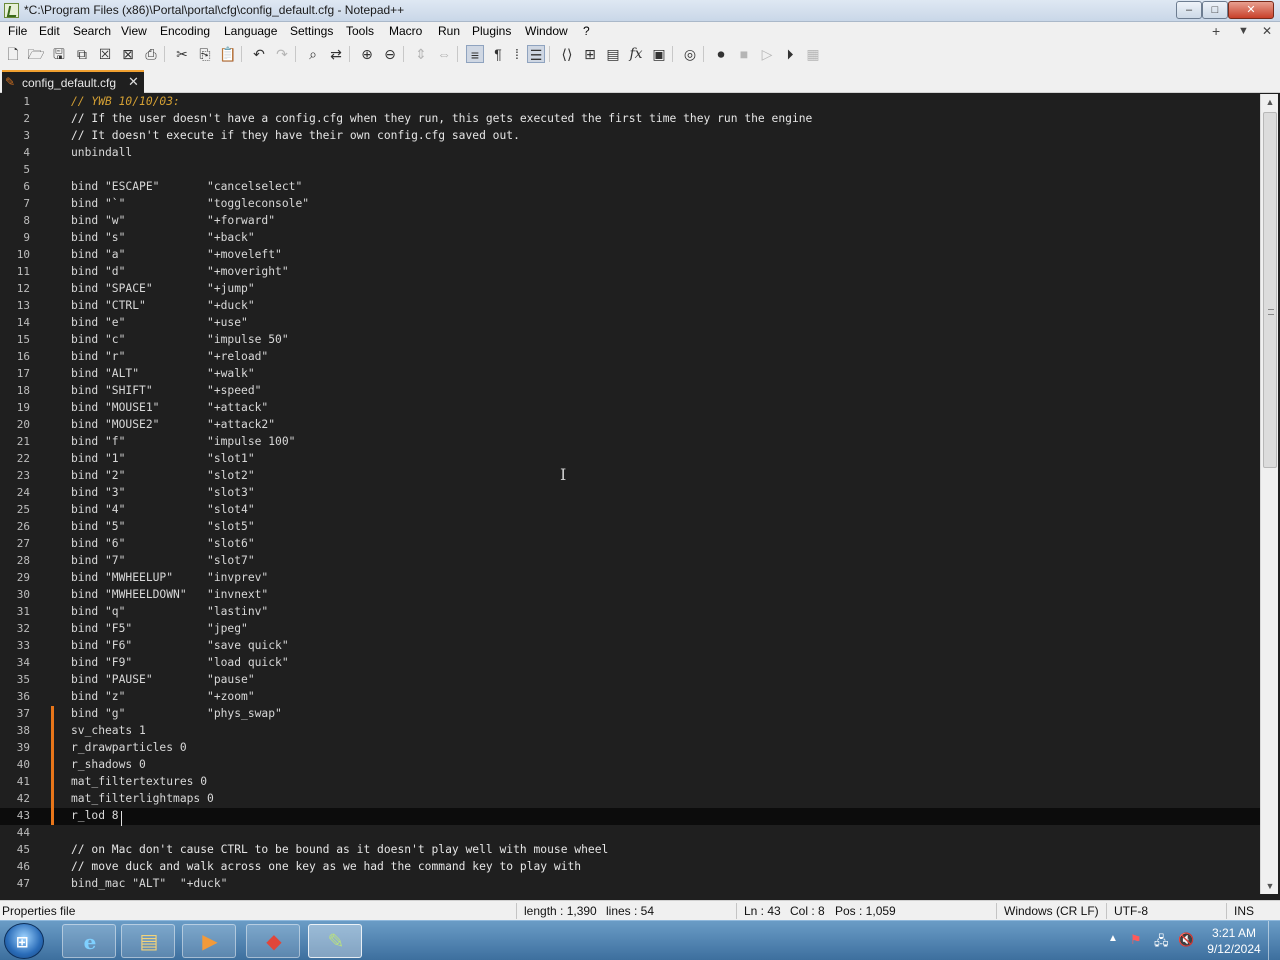  What do you see at coordinates (209, 941) in the screenshot?
I see `taskbar-media-player: ▶` at bounding box center [209, 941].